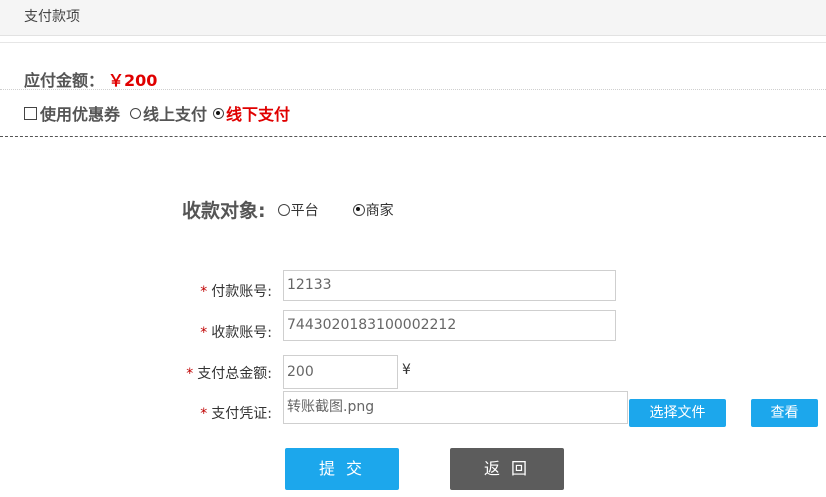  I want to click on total-amount-label-text: 支付总金额:, so click(234, 374).